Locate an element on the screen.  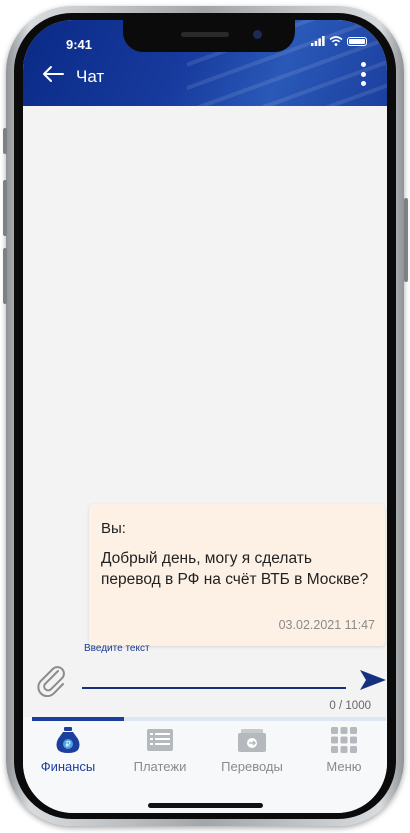
tab-label: Платежи is located at coordinates (160, 766).